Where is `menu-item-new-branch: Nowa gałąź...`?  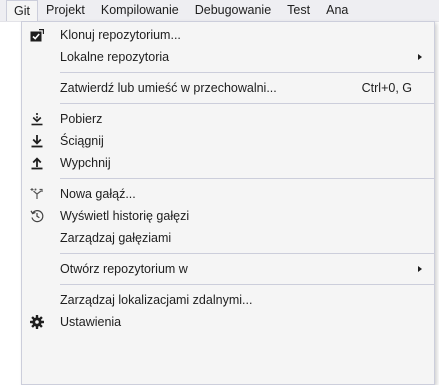 menu-item-new-branch: Nowa gałąź... is located at coordinates (228, 194).